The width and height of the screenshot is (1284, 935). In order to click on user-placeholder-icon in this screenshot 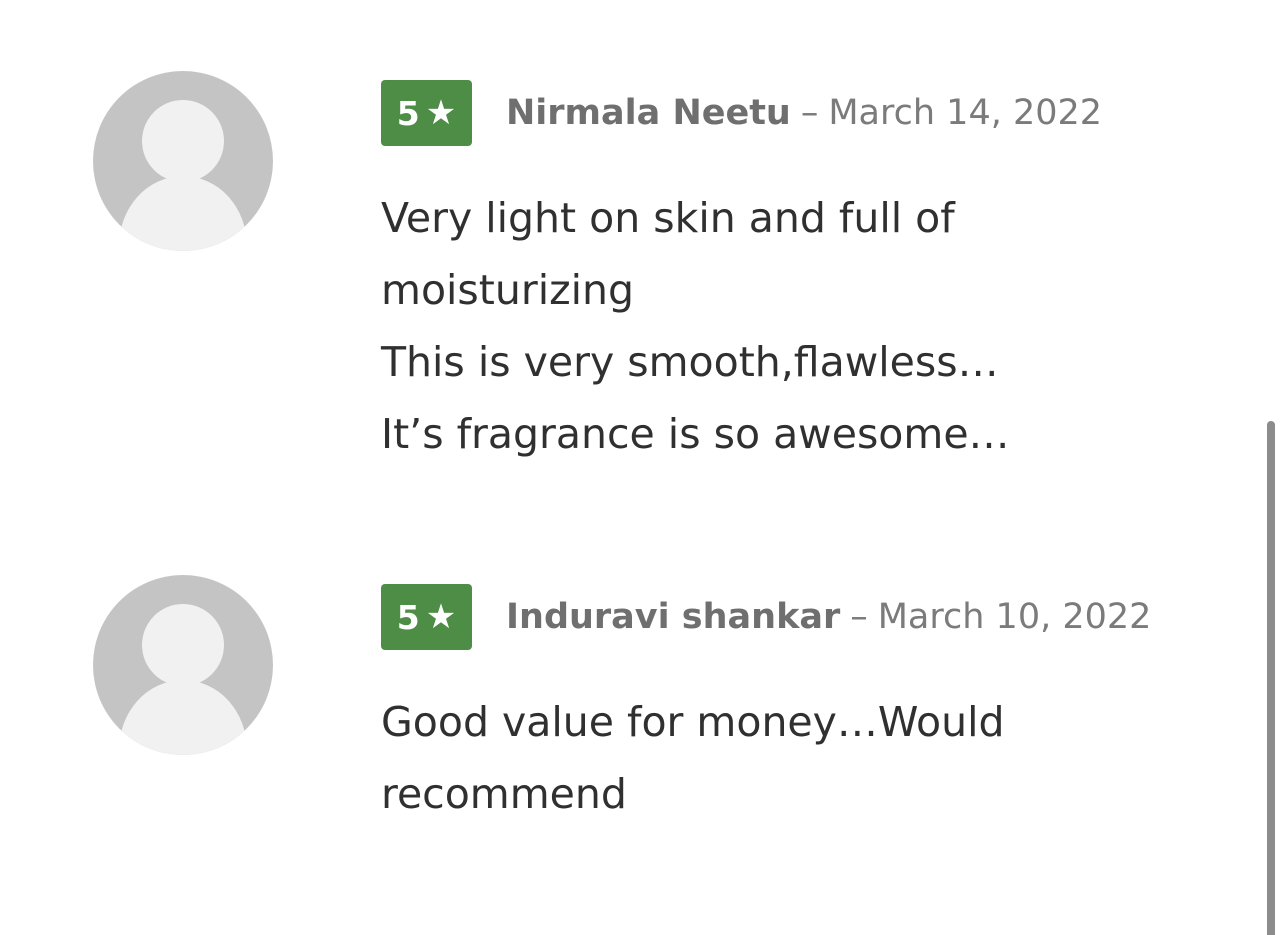, I will do `click(183, 665)`.